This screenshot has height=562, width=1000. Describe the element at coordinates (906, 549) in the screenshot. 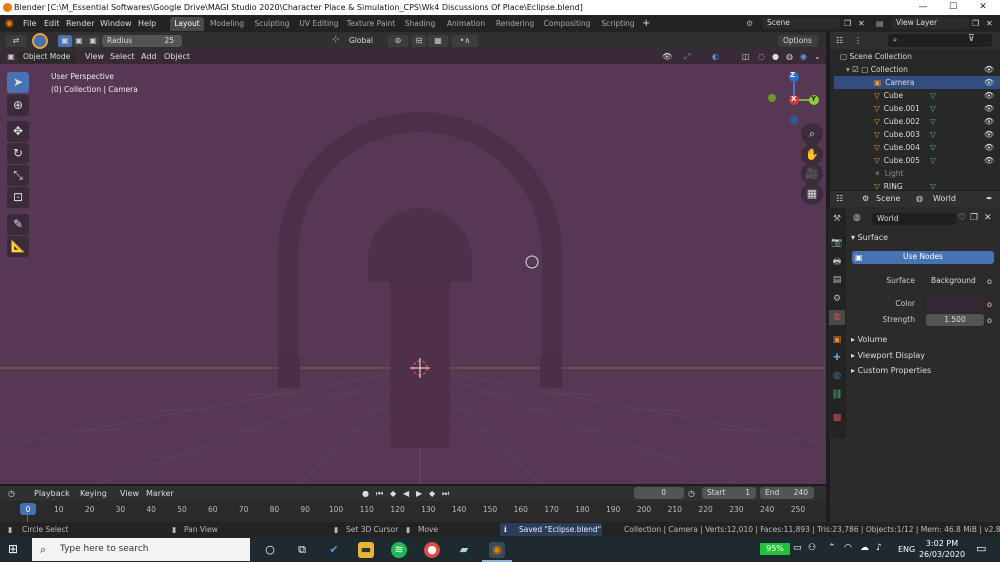

I see `language-indicator: ENG` at that location.